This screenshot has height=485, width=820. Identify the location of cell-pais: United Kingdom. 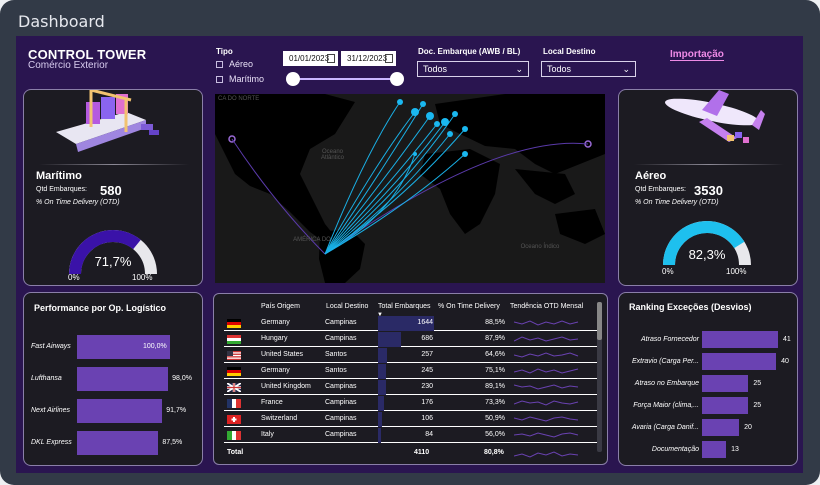
(286, 386).